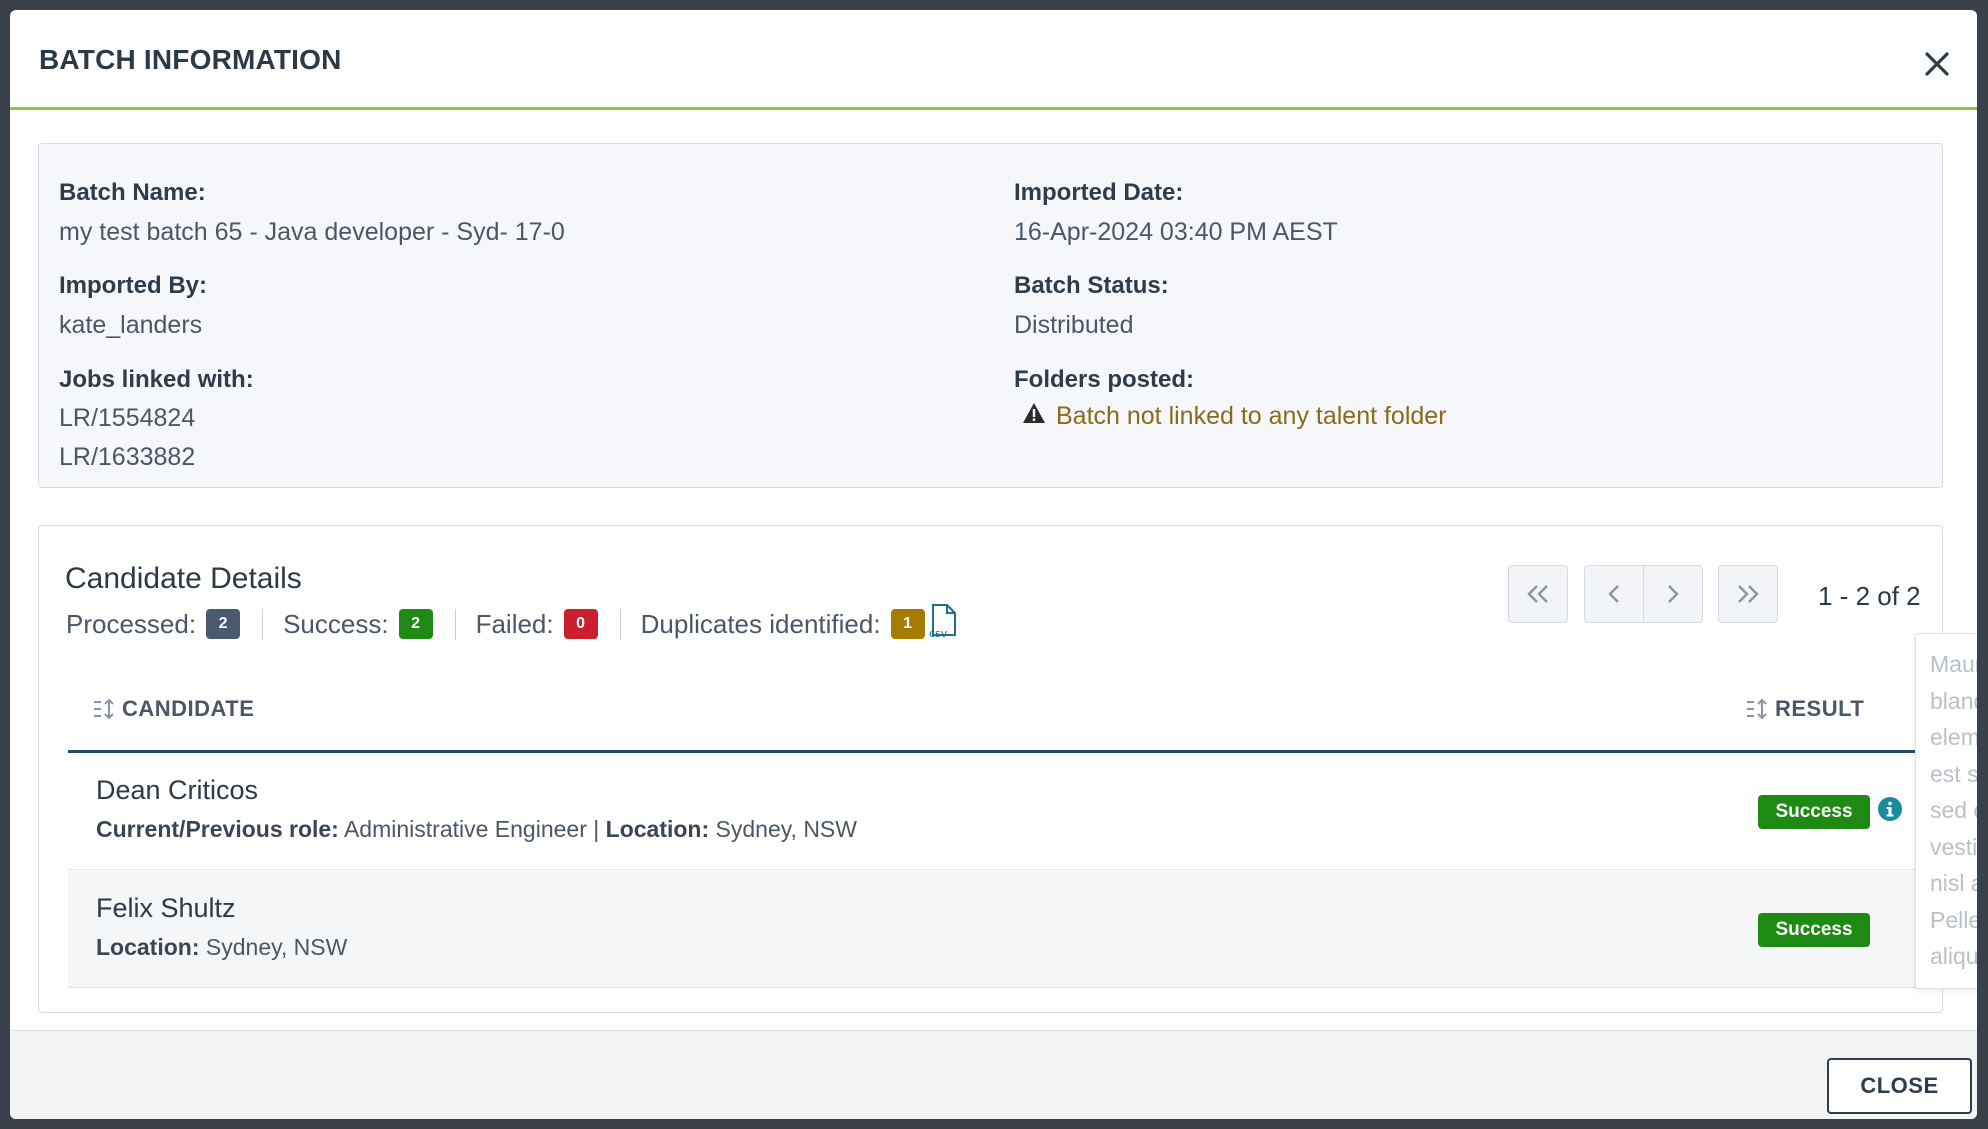  I want to click on last-page-button, so click(1748, 594).